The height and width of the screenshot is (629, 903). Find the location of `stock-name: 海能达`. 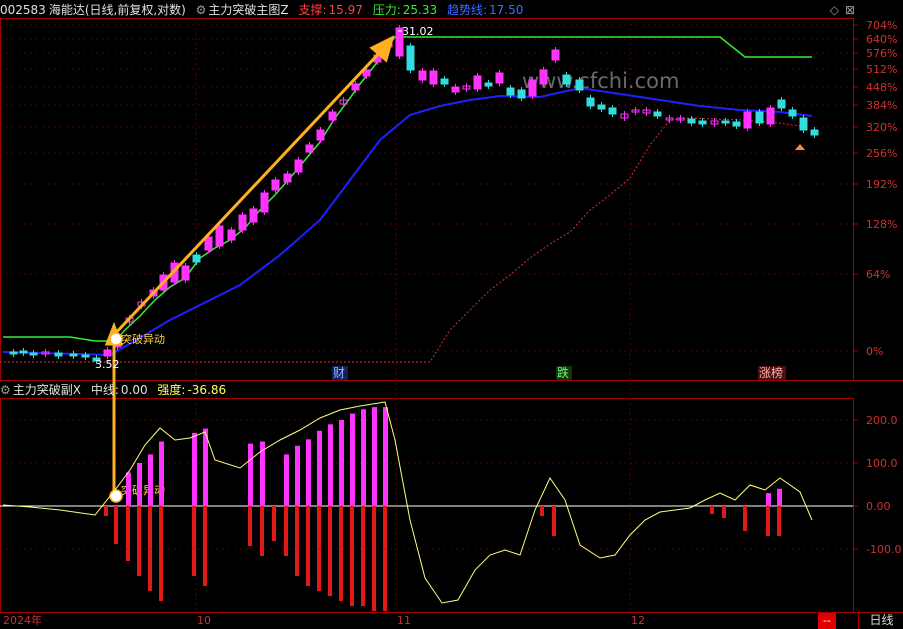

stock-name: 海能达 is located at coordinates (66, 10).